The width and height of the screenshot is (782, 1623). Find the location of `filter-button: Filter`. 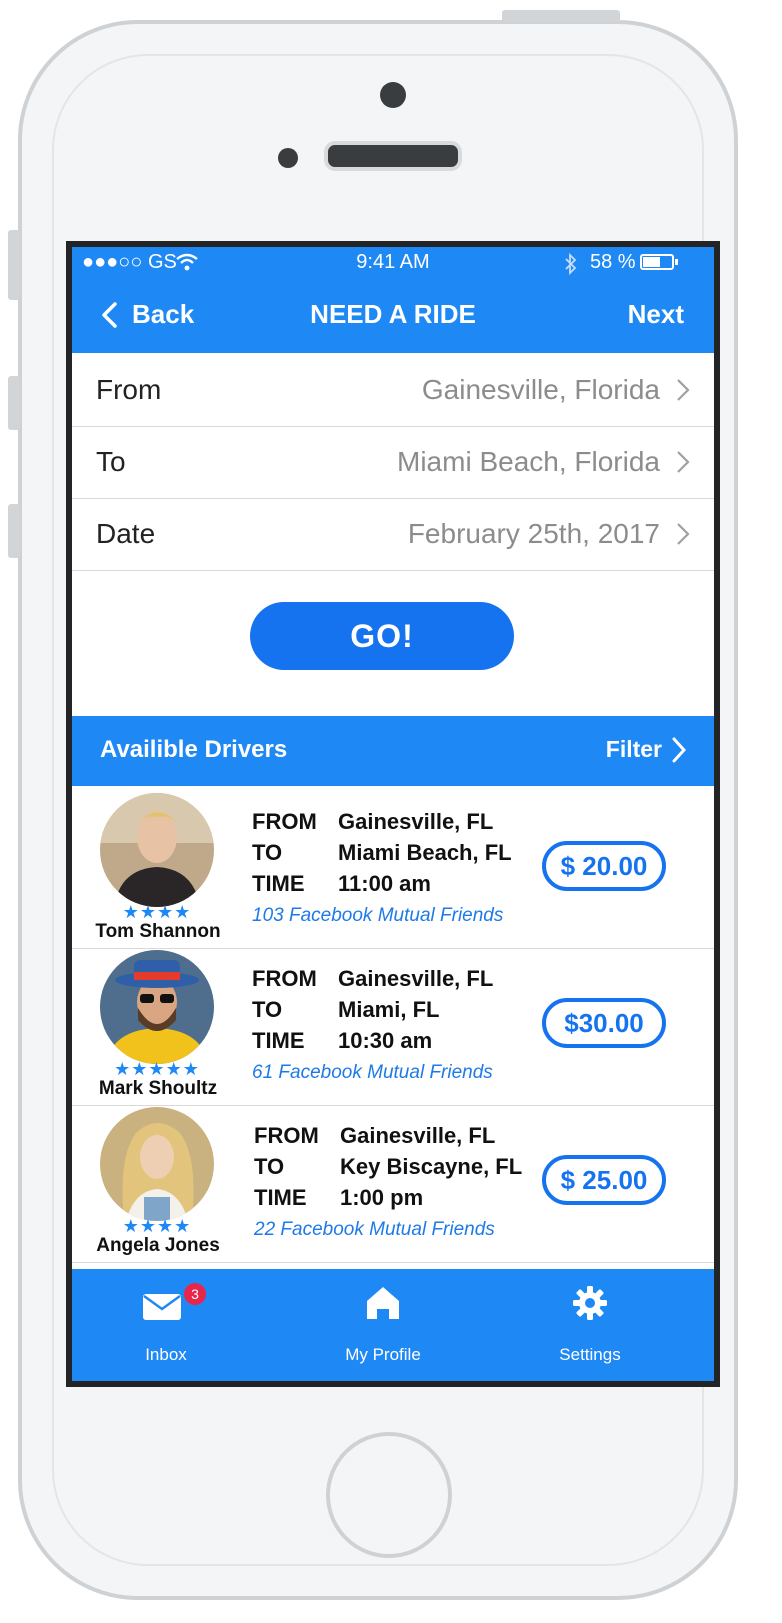

filter-button: Filter is located at coordinates (646, 749).